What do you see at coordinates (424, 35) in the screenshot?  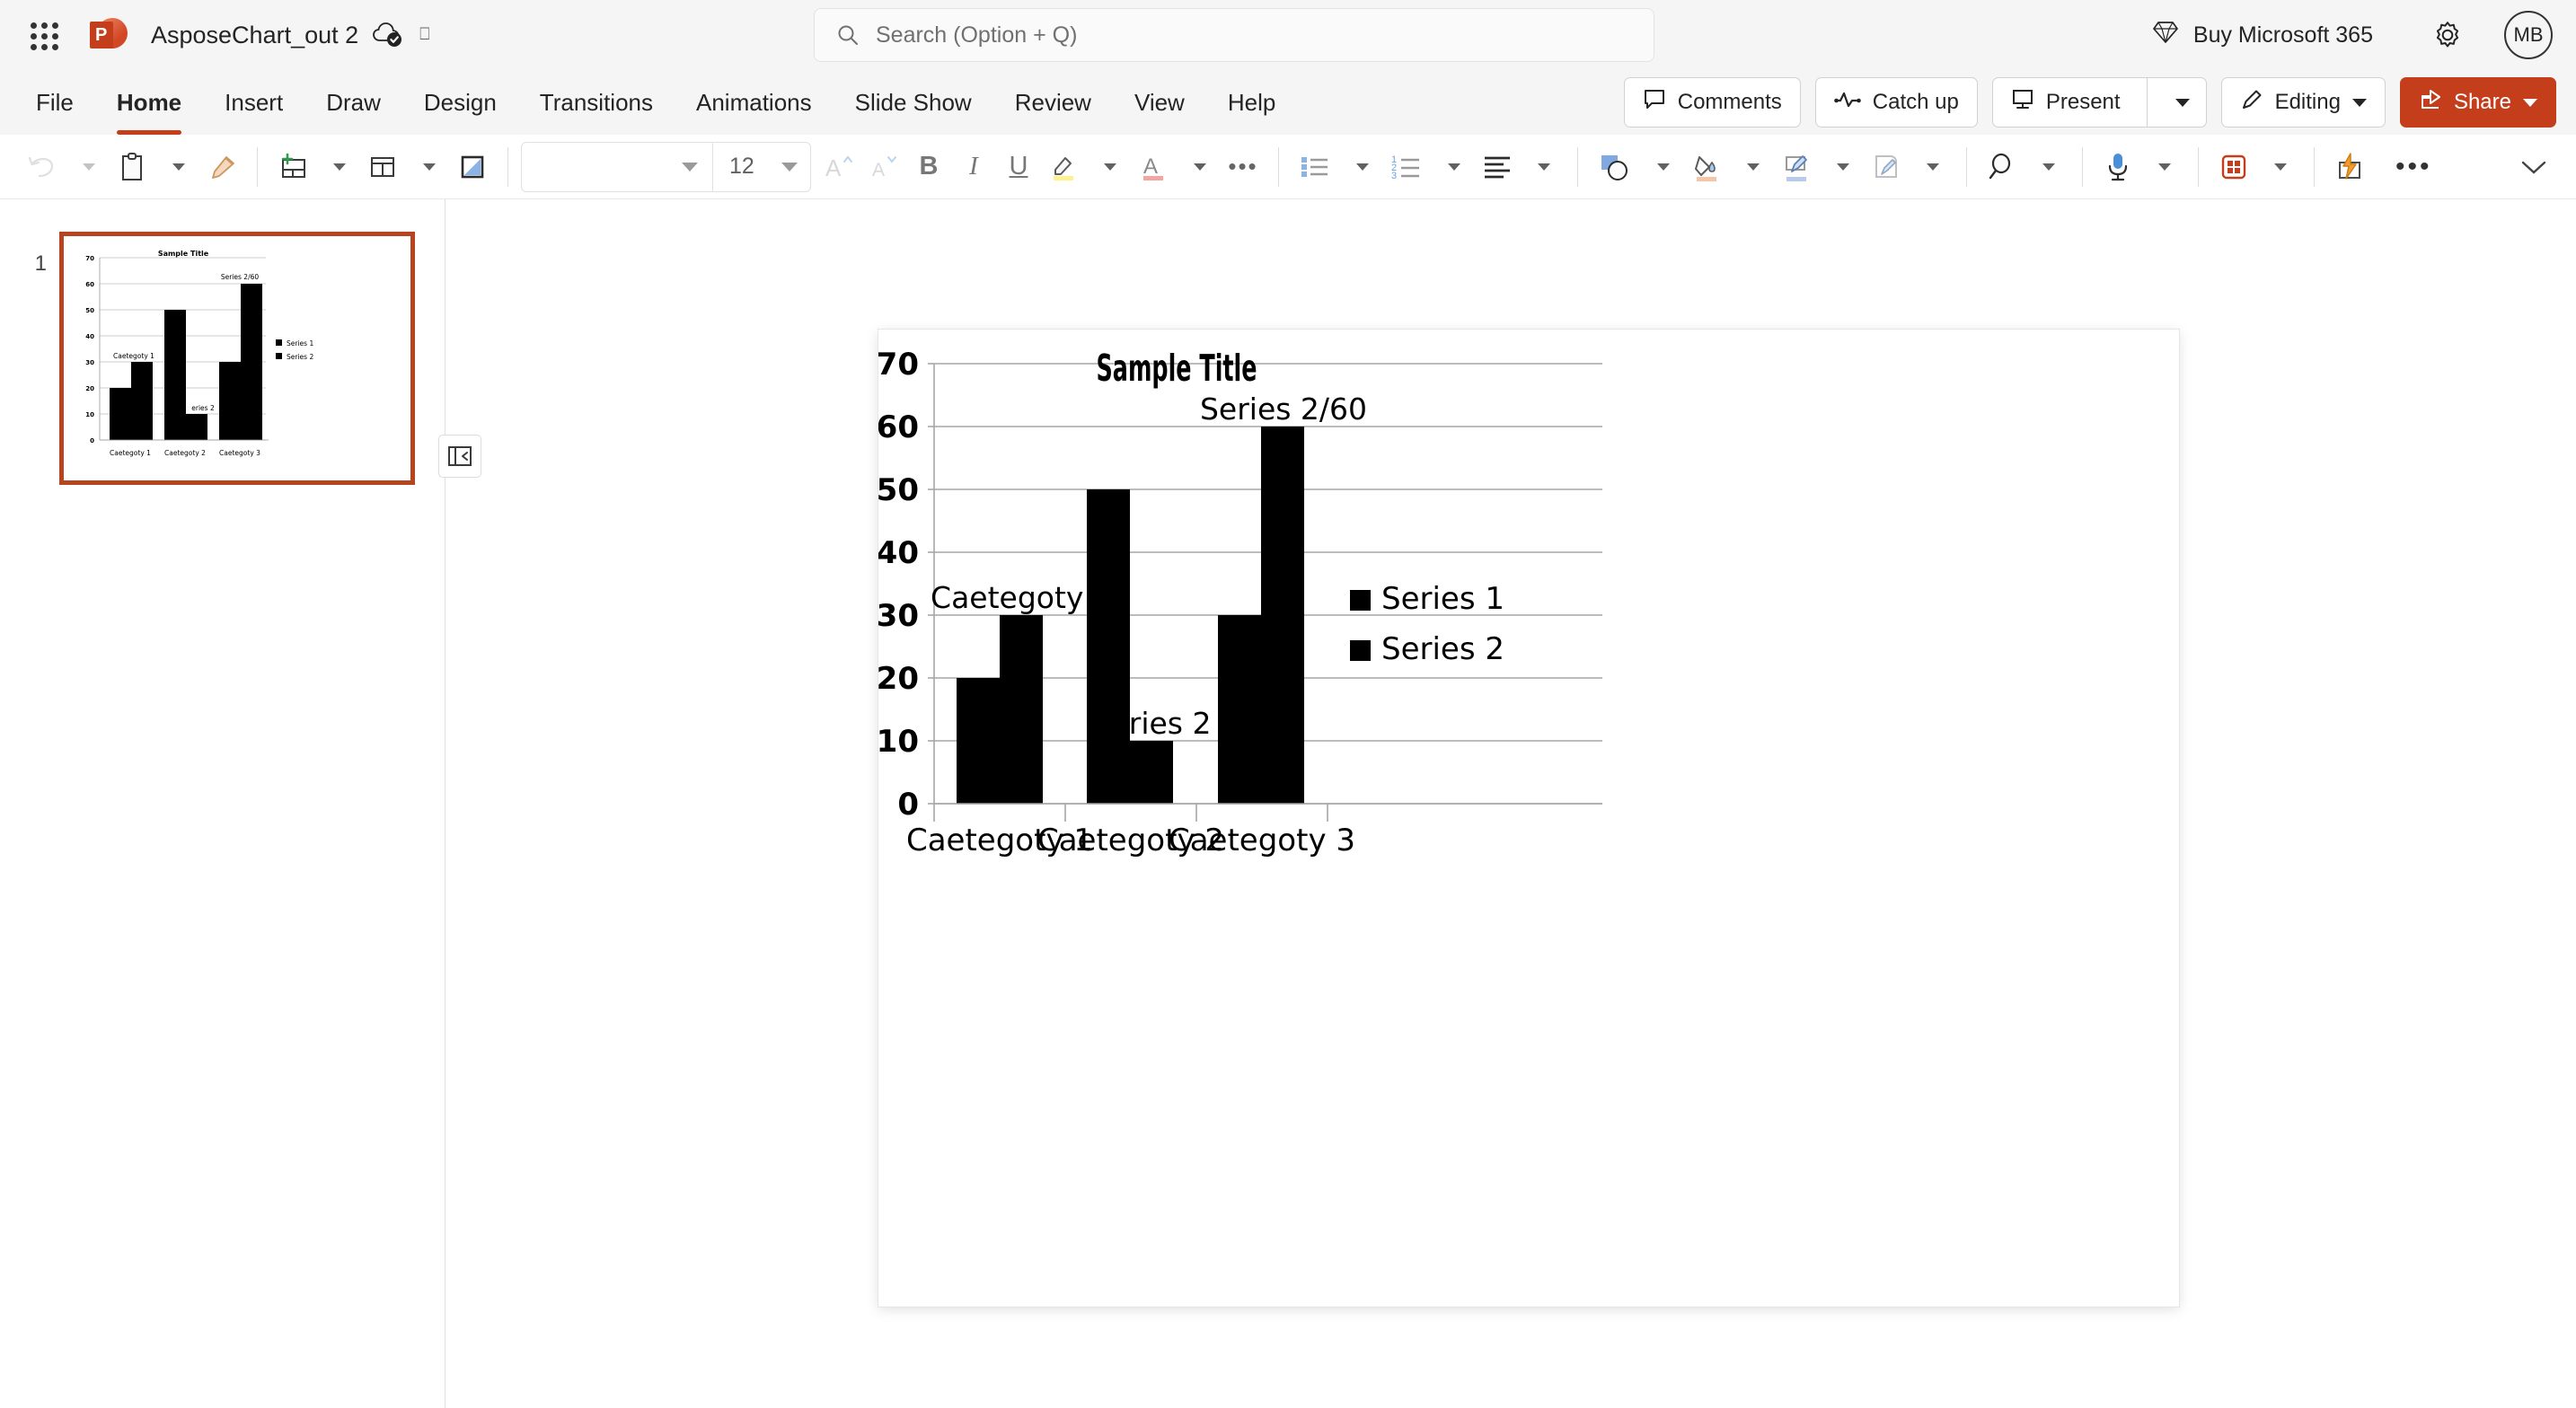 I see `pin-icon: ⎕` at bounding box center [424, 35].